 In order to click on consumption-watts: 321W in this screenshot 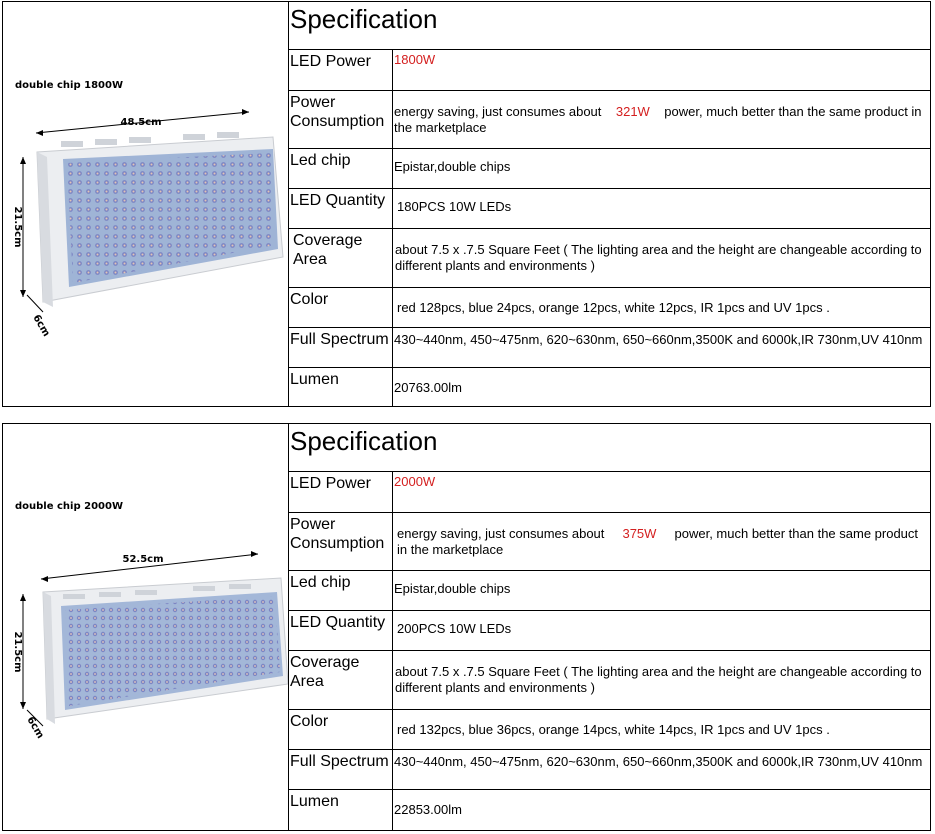, I will do `click(632, 111)`.